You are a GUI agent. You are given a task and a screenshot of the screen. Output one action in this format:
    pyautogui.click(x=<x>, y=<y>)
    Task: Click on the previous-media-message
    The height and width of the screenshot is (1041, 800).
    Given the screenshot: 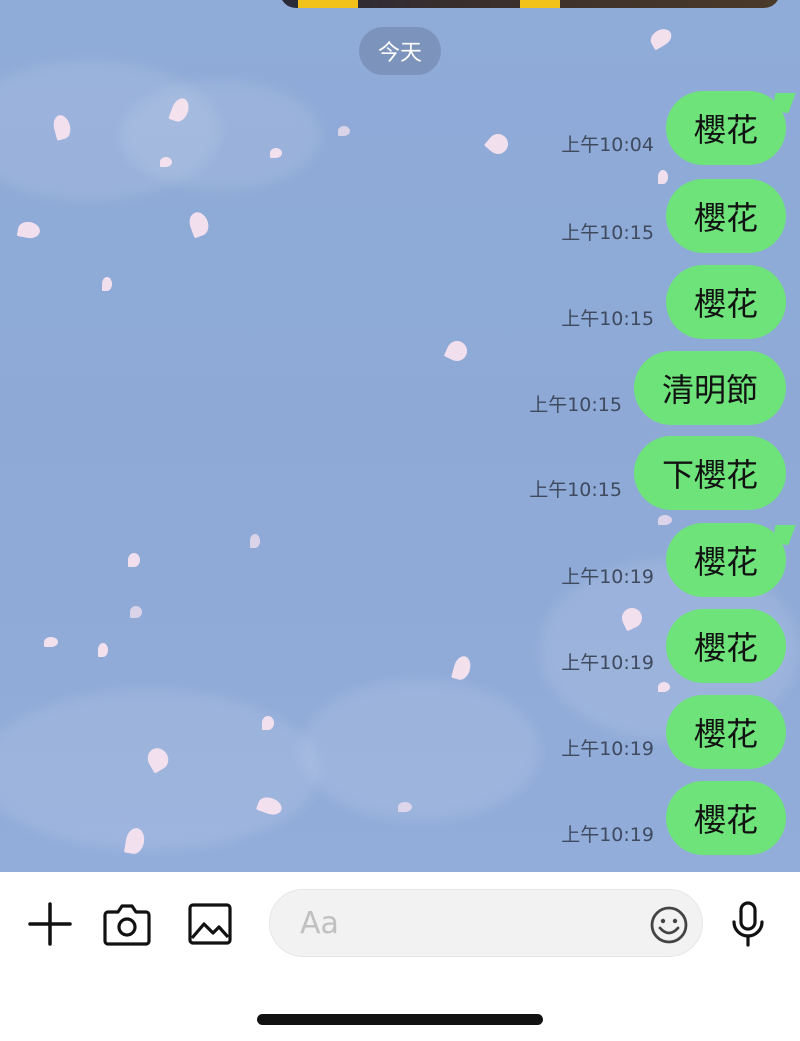 What is the action you would take?
    pyautogui.click(x=530, y=4)
    